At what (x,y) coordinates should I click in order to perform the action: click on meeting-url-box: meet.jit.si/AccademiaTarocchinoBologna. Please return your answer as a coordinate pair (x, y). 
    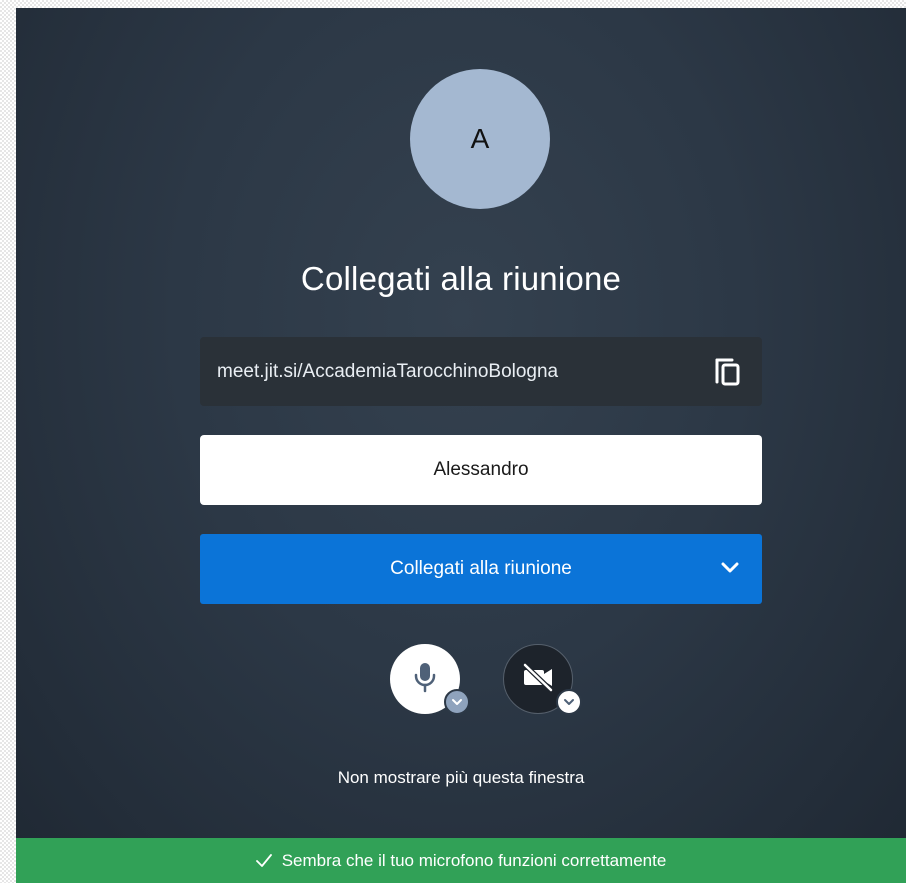
    Looking at the image, I should click on (481, 371).